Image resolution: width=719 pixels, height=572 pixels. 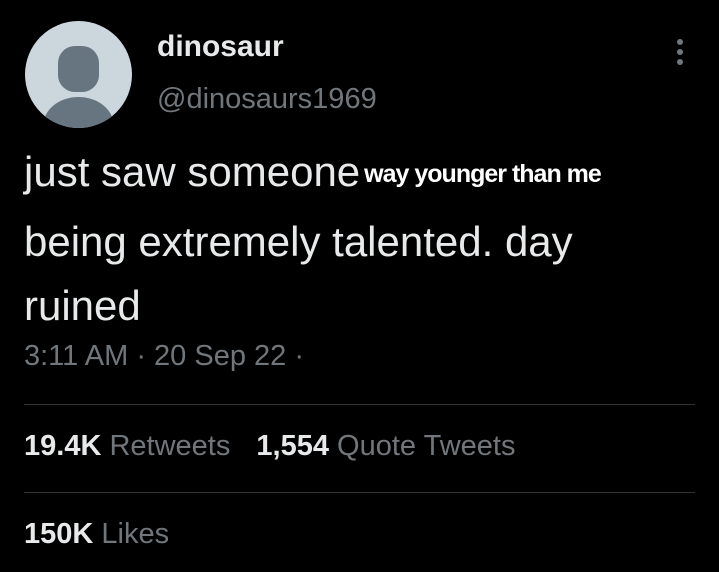 I want to click on quote-tweets-label: Quote Tweets, so click(x=426, y=446).